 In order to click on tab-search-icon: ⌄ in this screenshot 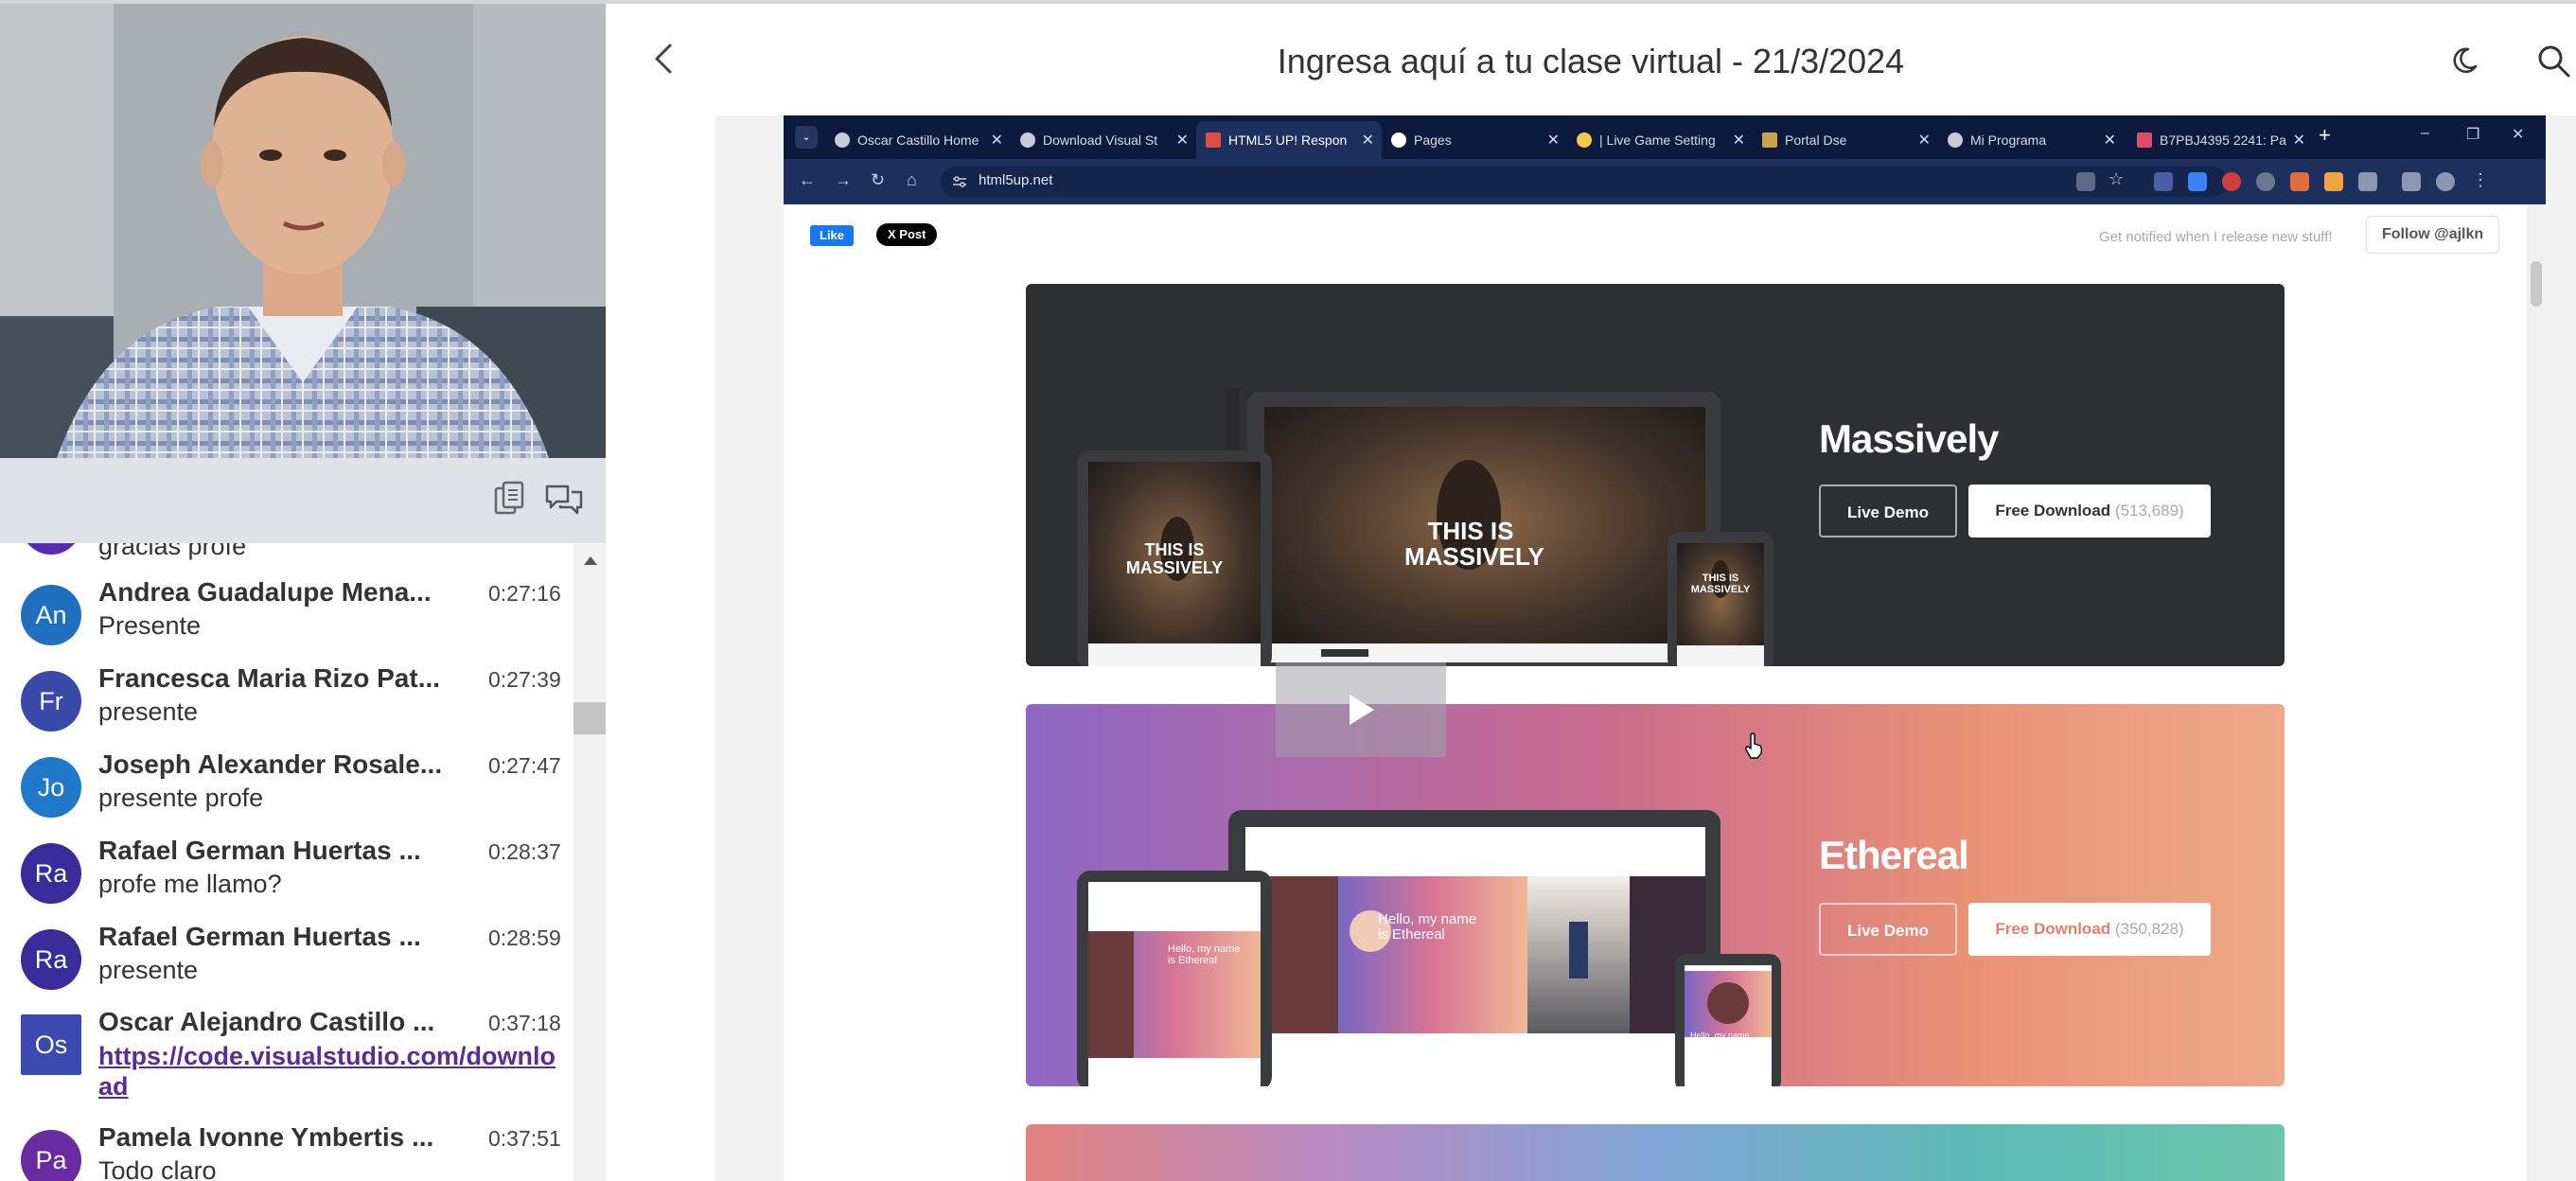, I will do `click(806, 137)`.